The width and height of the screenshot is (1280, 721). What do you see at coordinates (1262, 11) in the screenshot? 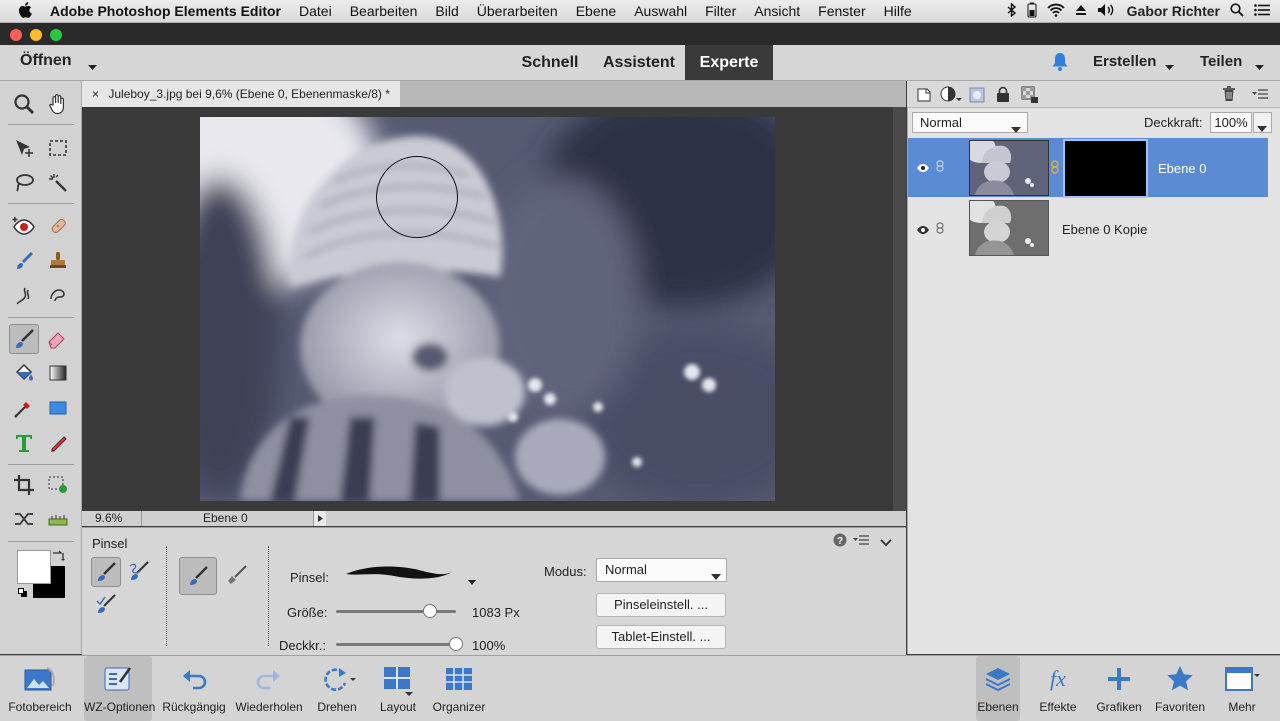
I see `notification-center-icon` at bounding box center [1262, 11].